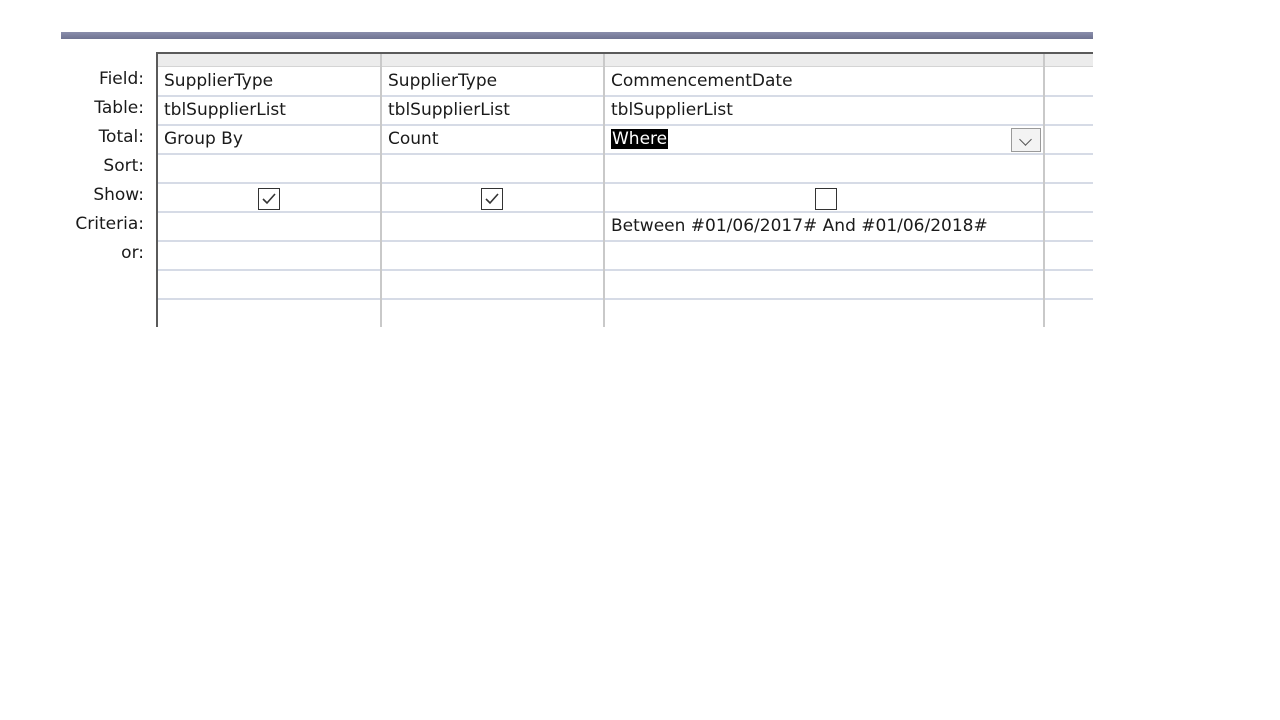 This screenshot has width=1280, height=720. What do you see at coordinates (269, 255) in the screenshot?
I see `col1-or-cell` at bounding box center [269, 255].